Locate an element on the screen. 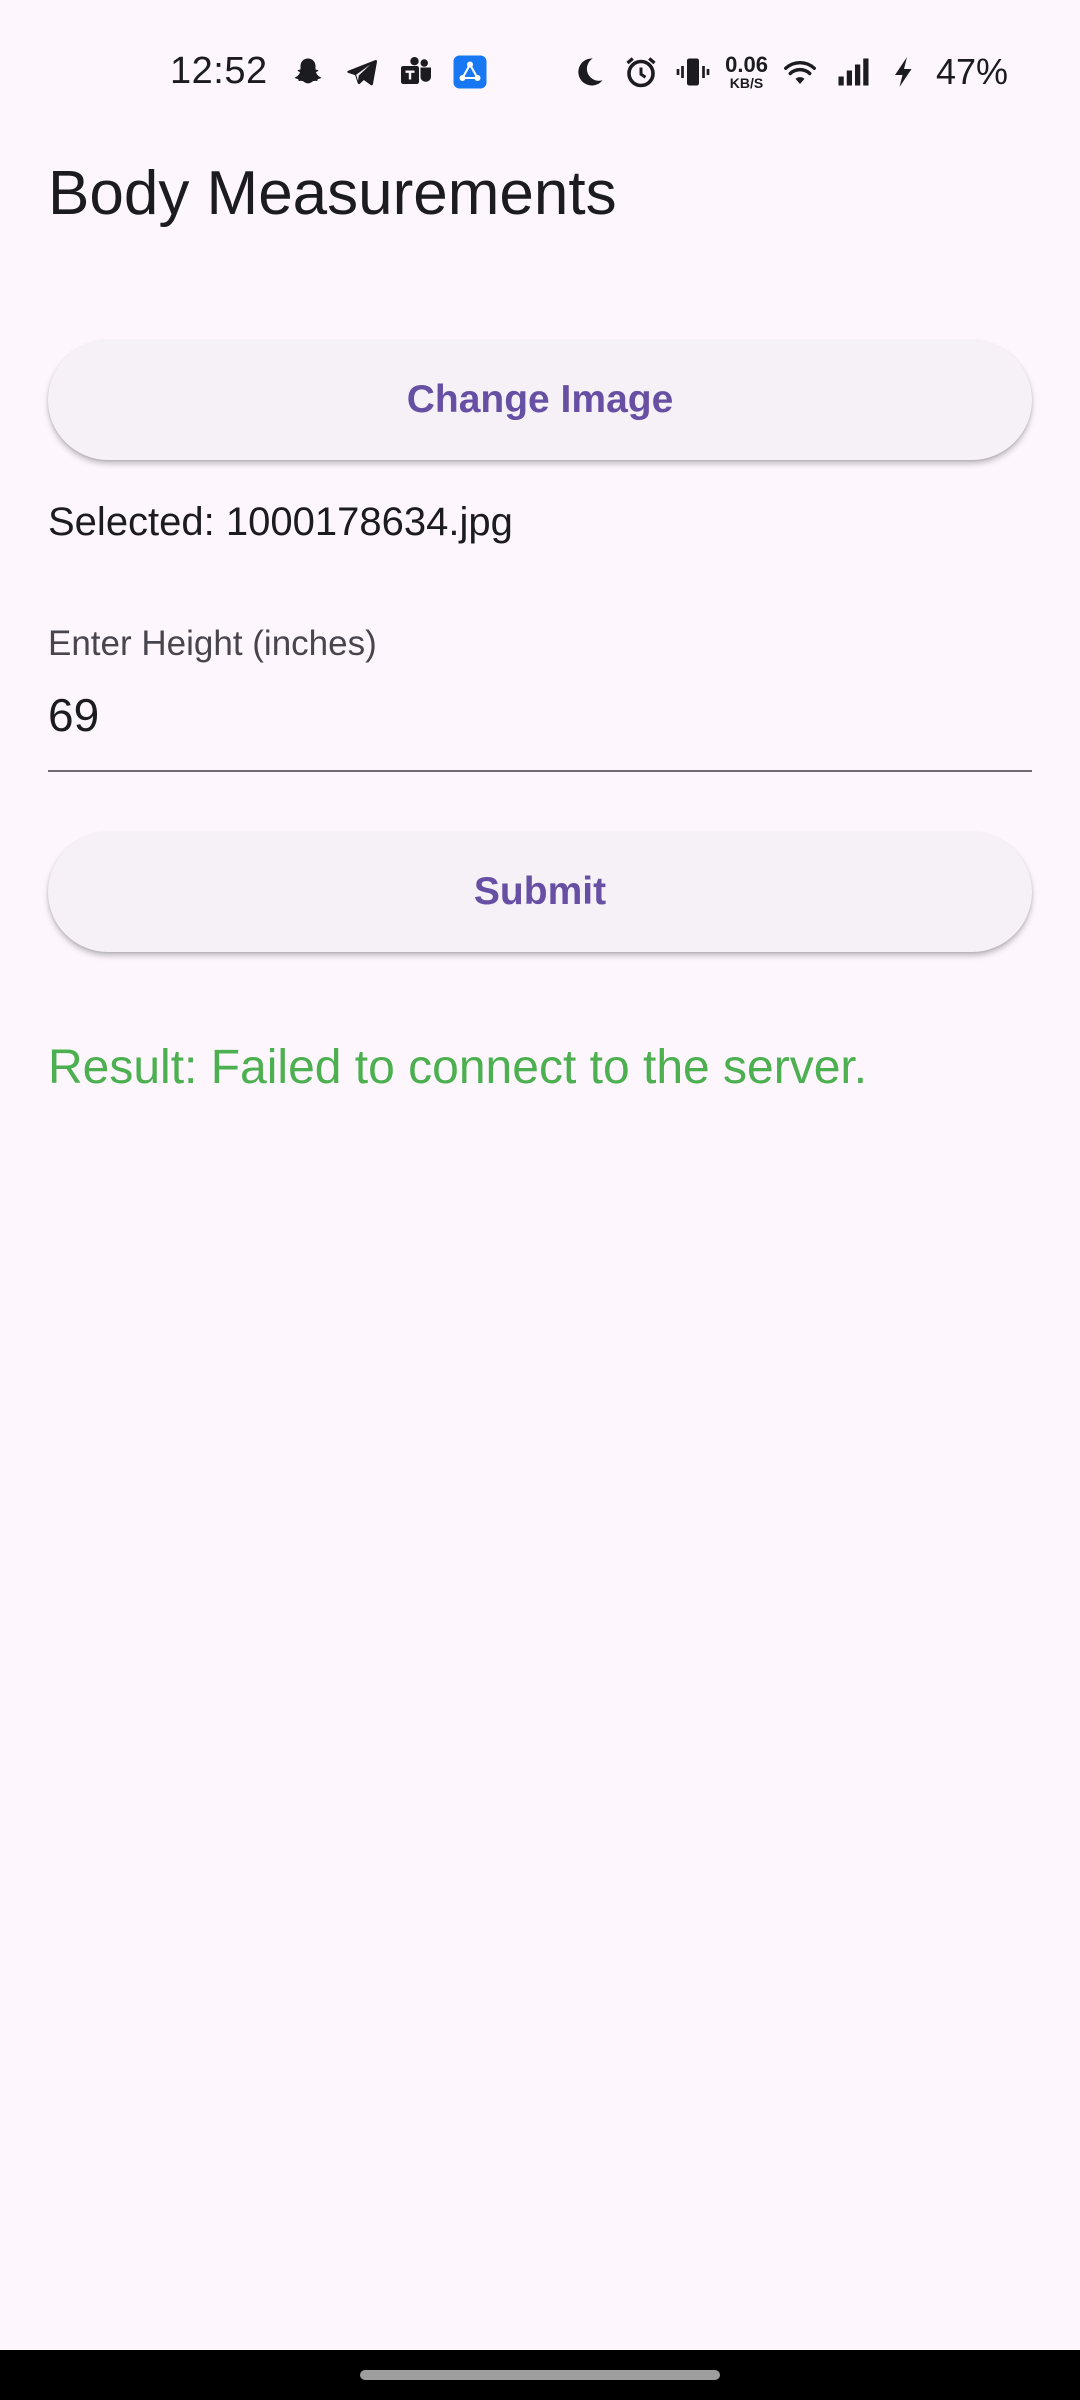  vibrate-icon is located at coordinates (693, 72).